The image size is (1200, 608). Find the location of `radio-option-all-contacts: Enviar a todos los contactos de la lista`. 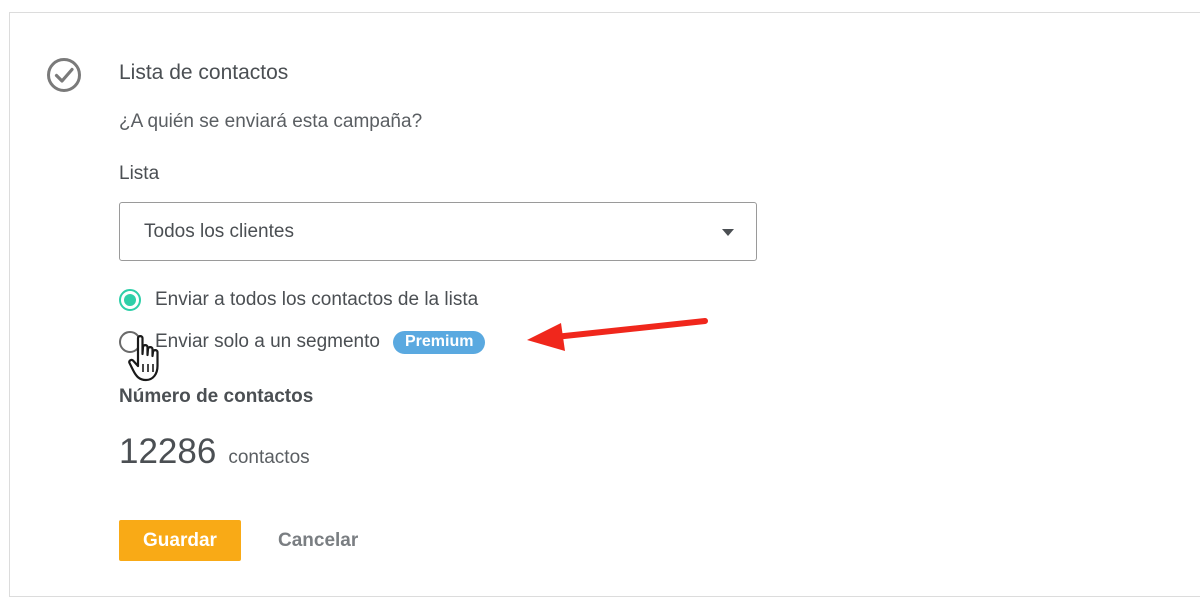

radio-option-all-contacts: Enviar a todos los contactos de la lista is located at coordinates (298, 300).